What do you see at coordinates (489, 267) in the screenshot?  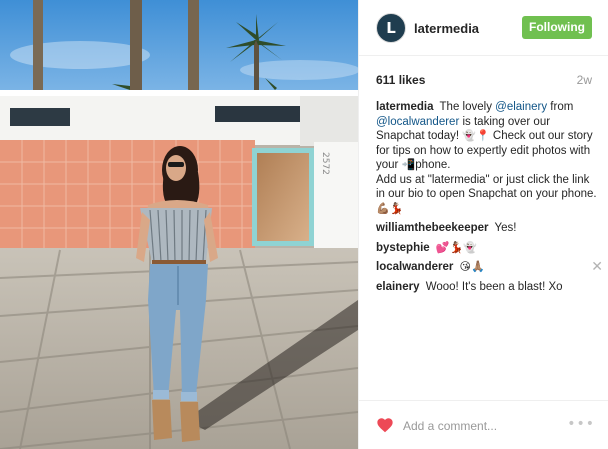 I see `comment-item: localwanderer 😘🙏🏽 ✕` at bounding box center [489, 267].